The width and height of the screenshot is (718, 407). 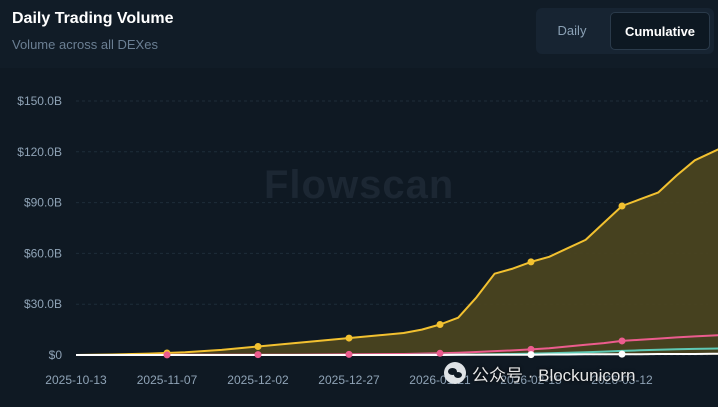 I want to click on y-tick-label: $120.0B, so click(x=39, y=152).